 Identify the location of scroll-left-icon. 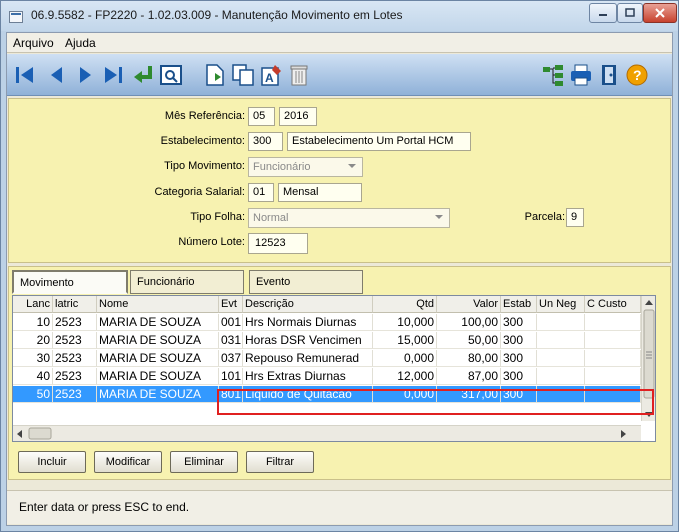
(19, 434).